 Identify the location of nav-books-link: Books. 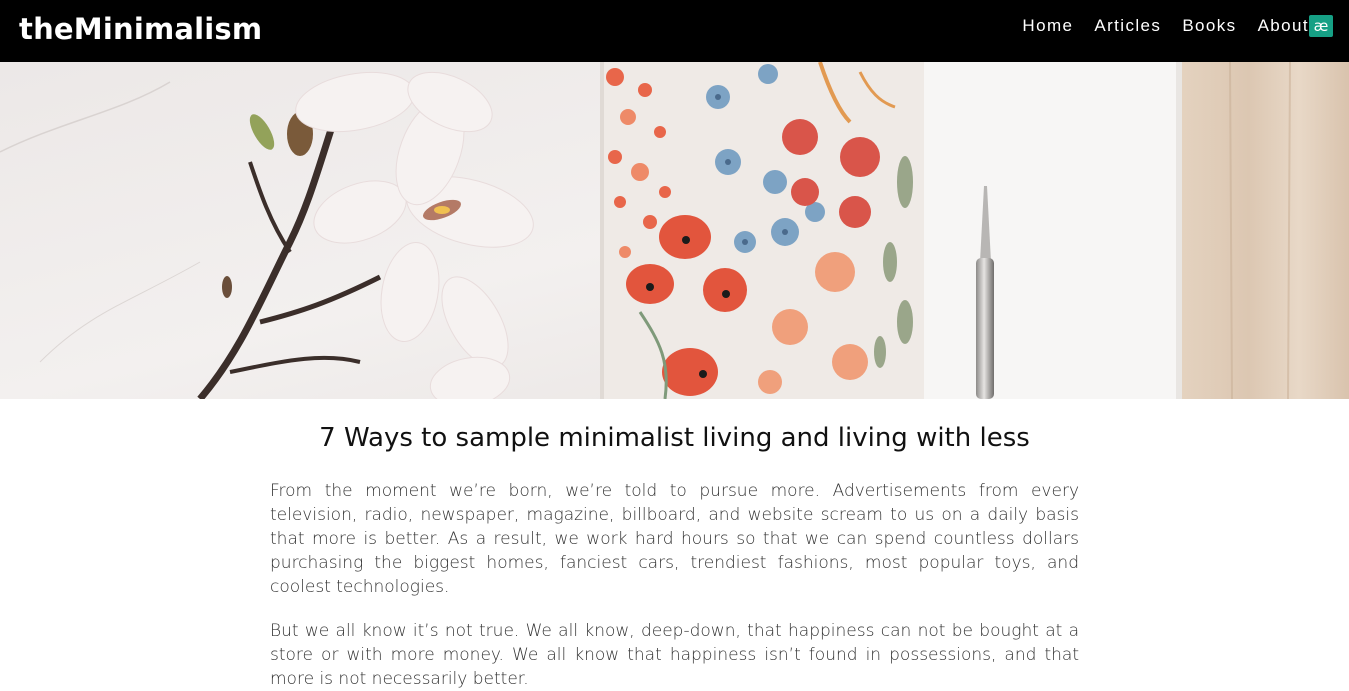
(1209, 26).